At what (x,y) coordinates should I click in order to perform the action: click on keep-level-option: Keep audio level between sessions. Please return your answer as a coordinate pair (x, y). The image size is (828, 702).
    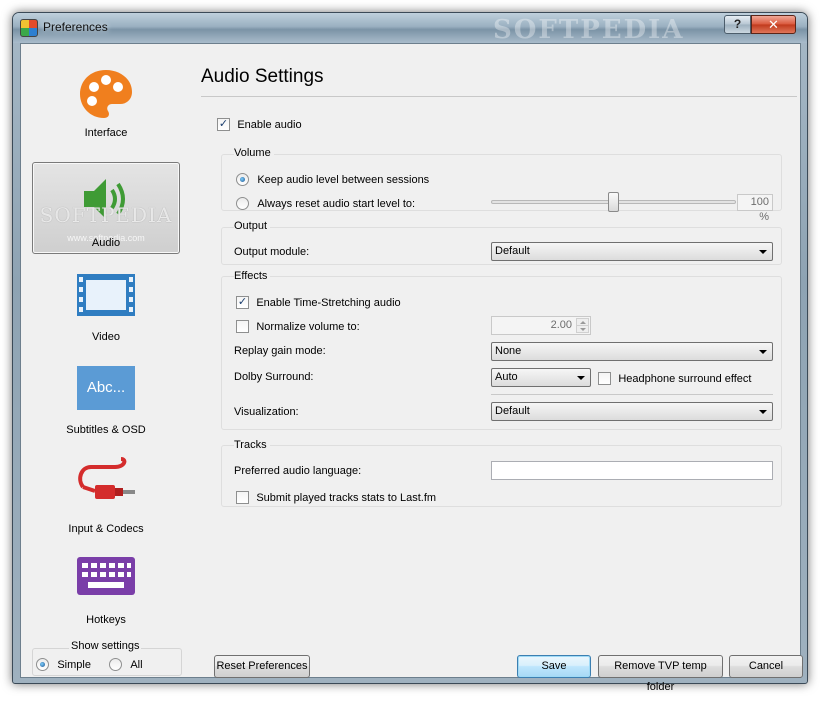
    Looking at the image, I should click on (332, 179).